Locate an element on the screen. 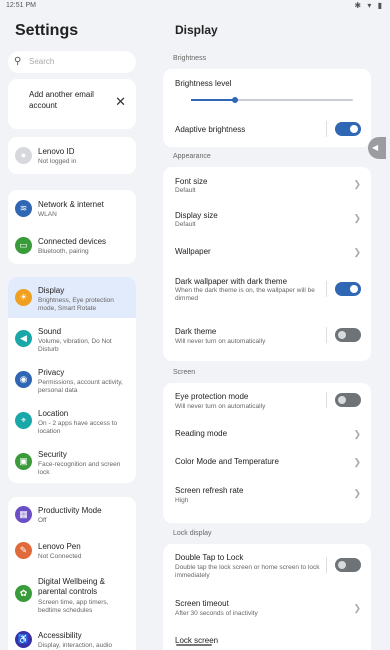 The height and width of the screenshot is (650, 390). lock-screen-row: Lock screen is located at coordinates (267, 639).